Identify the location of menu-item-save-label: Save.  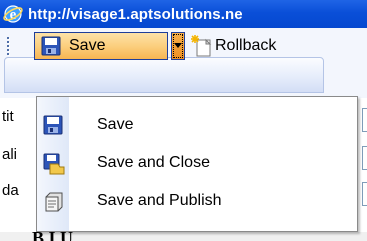
(115, 124).